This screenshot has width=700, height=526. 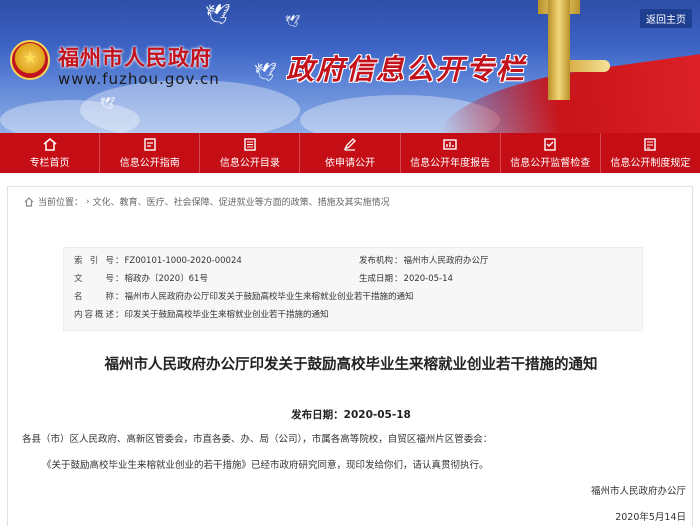 I want to click on meta-value: 福州市人民政府办公厅, so click(x=446, y=261).